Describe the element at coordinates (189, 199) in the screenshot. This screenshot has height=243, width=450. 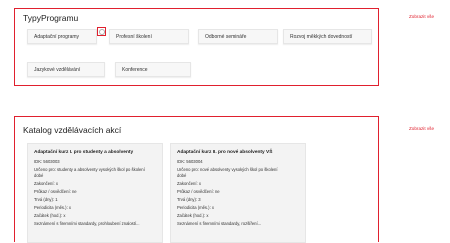
I see `course-duration: Trvá (dny): 3` at that location.